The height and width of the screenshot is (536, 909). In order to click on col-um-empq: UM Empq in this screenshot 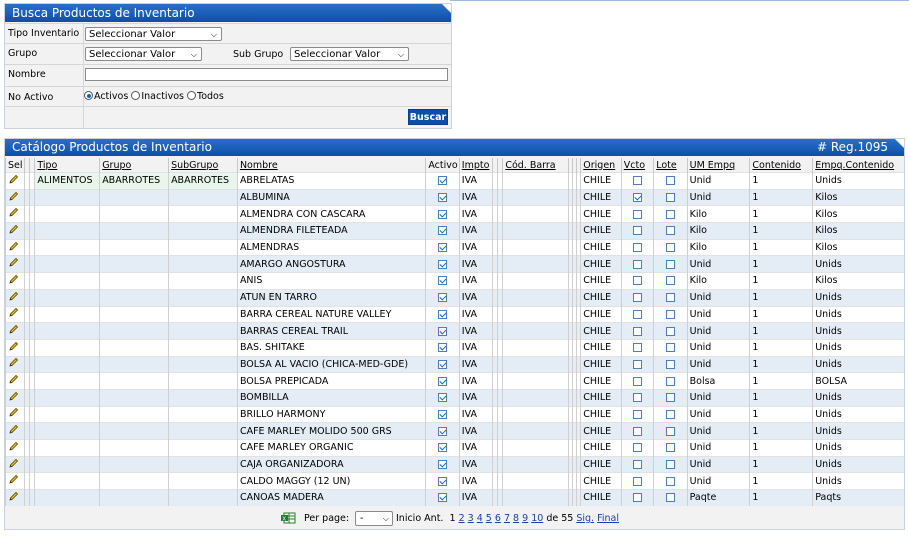, I will do `click(718, 165)`.